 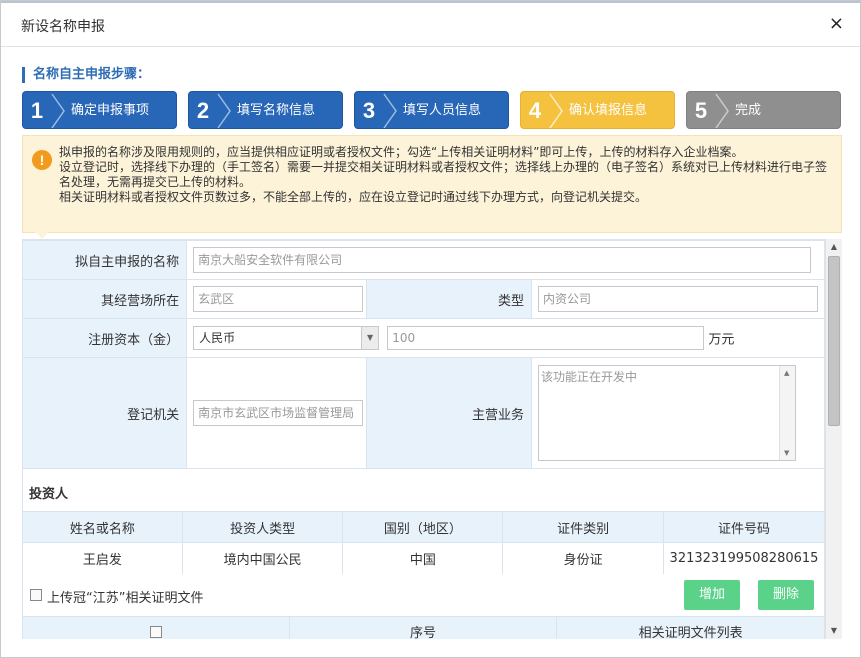 I want to click on step-4-current: 4 确认填报信息, so click(x=597, y=110).